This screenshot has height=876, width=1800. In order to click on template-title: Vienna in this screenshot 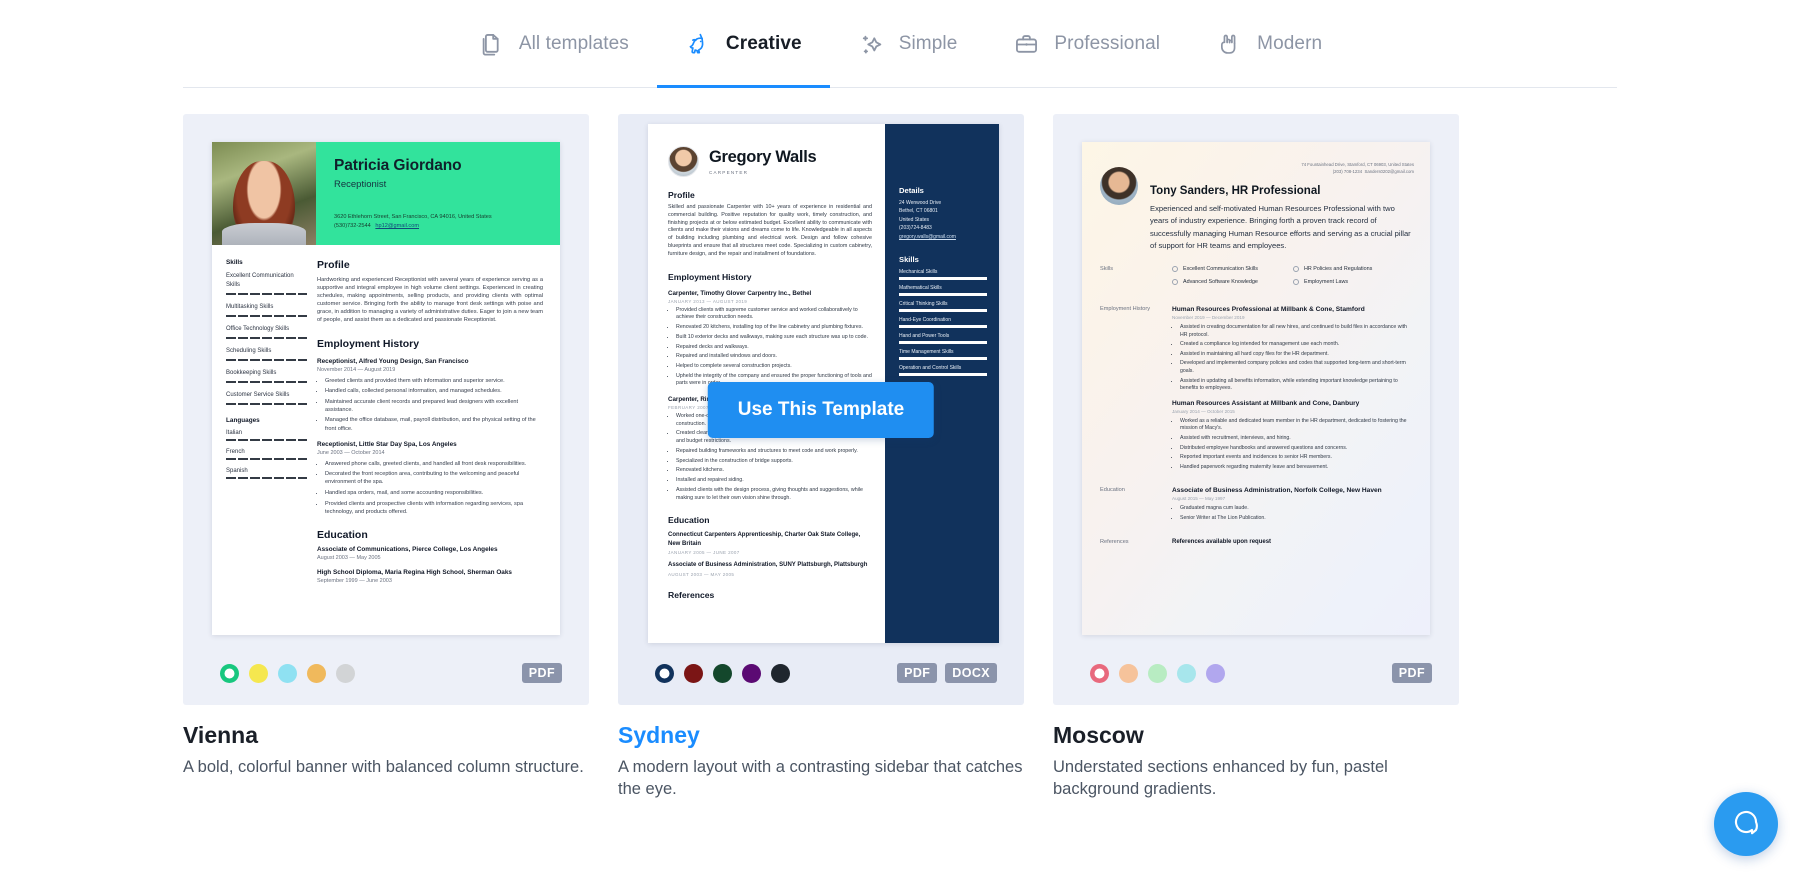, I will do `click(386, 735)`.